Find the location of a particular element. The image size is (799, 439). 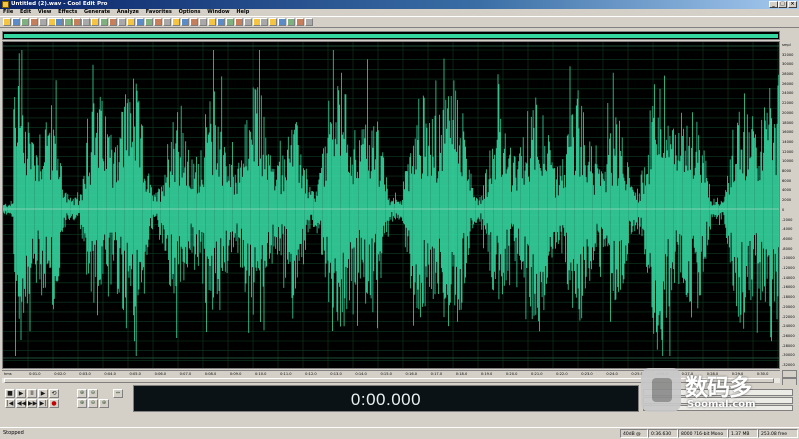

menu-file: File is located at coordinates (8, 12).